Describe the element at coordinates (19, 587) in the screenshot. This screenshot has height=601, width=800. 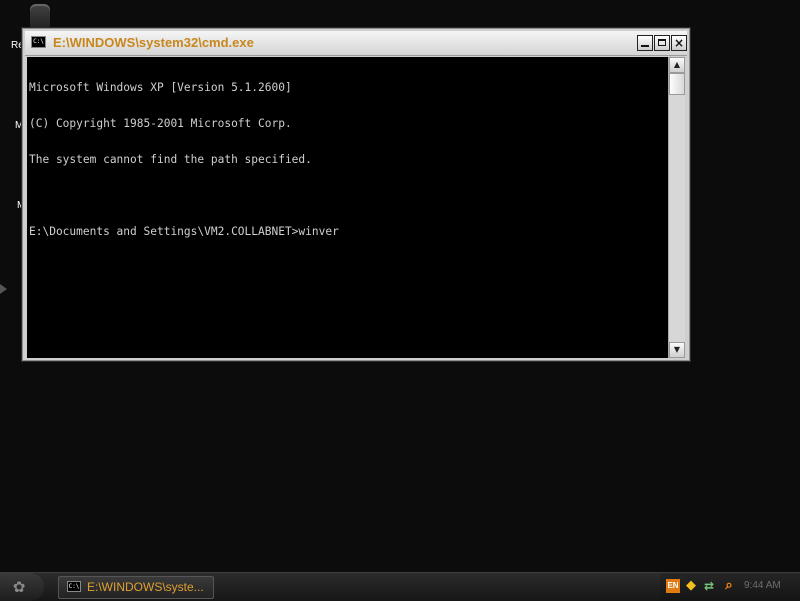
I see `start-orb-icon: ✿` at that location.